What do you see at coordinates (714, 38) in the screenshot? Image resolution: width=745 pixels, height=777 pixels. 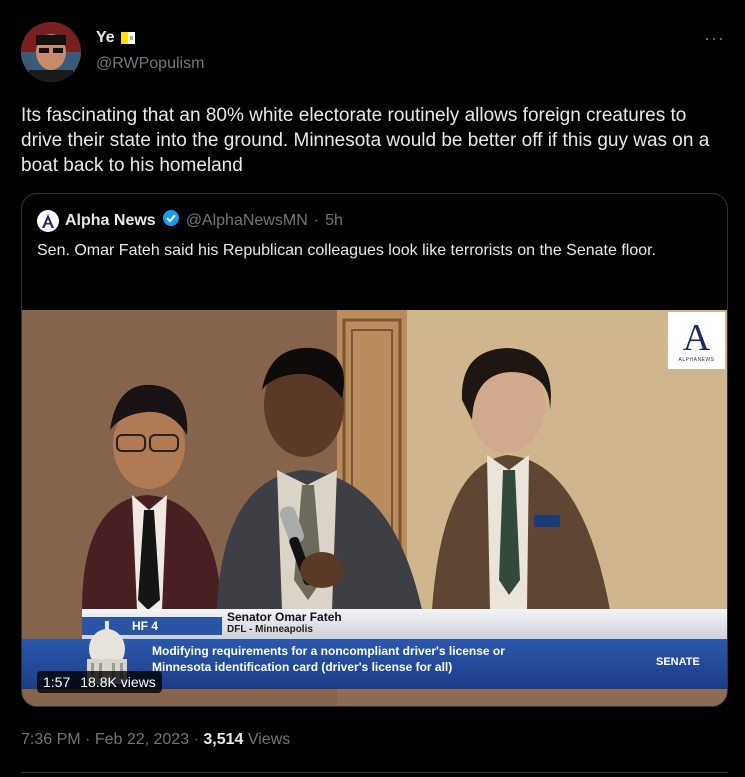 I see `more-options-icon: ···` at bounding box center [714, 38].